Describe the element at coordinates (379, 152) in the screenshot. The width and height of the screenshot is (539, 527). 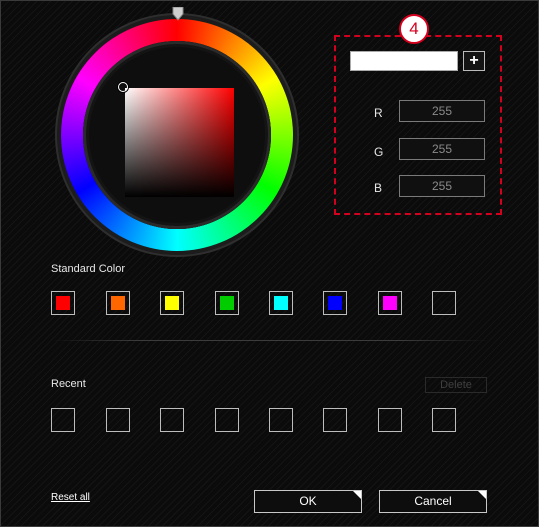
I see `g-label: G` at that location.